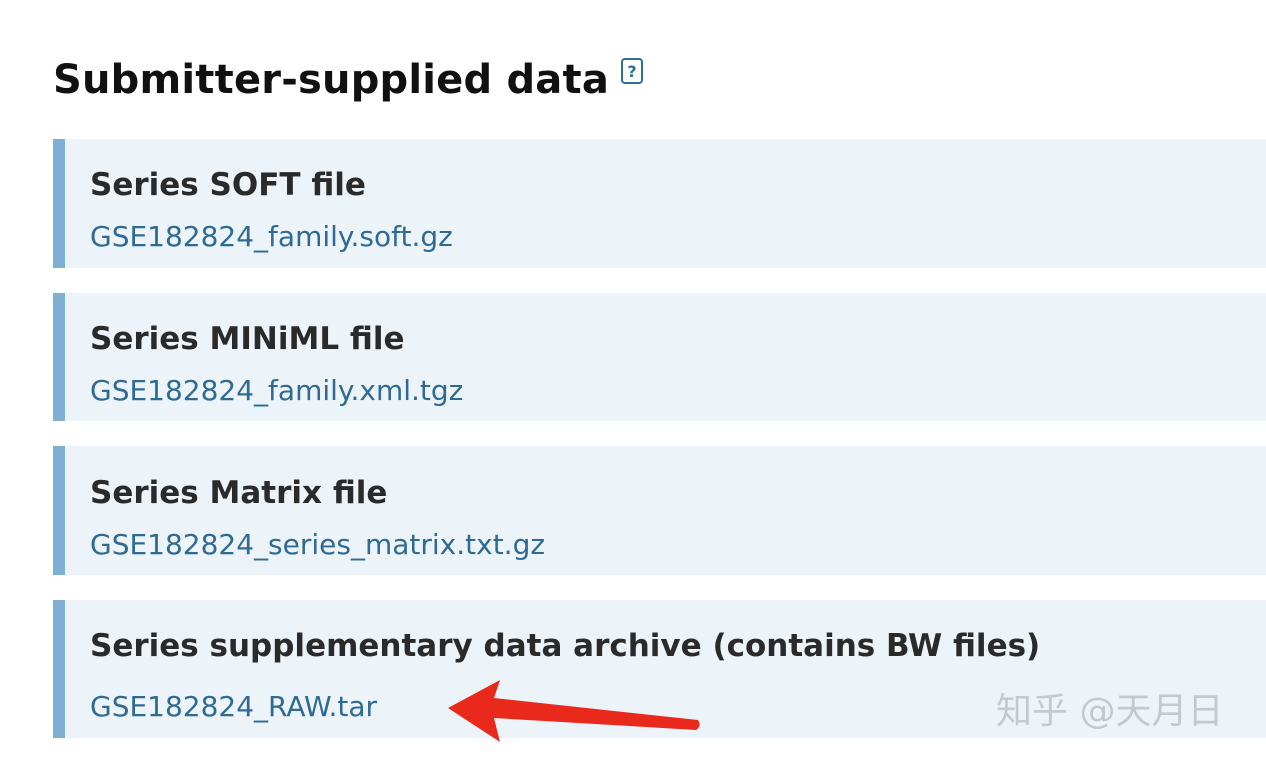  What do you see at coordinates (233, 707) in the screenshot?
I see `file-download-link: GSE182824_RAW.tar` at bounding box center [233, 707].